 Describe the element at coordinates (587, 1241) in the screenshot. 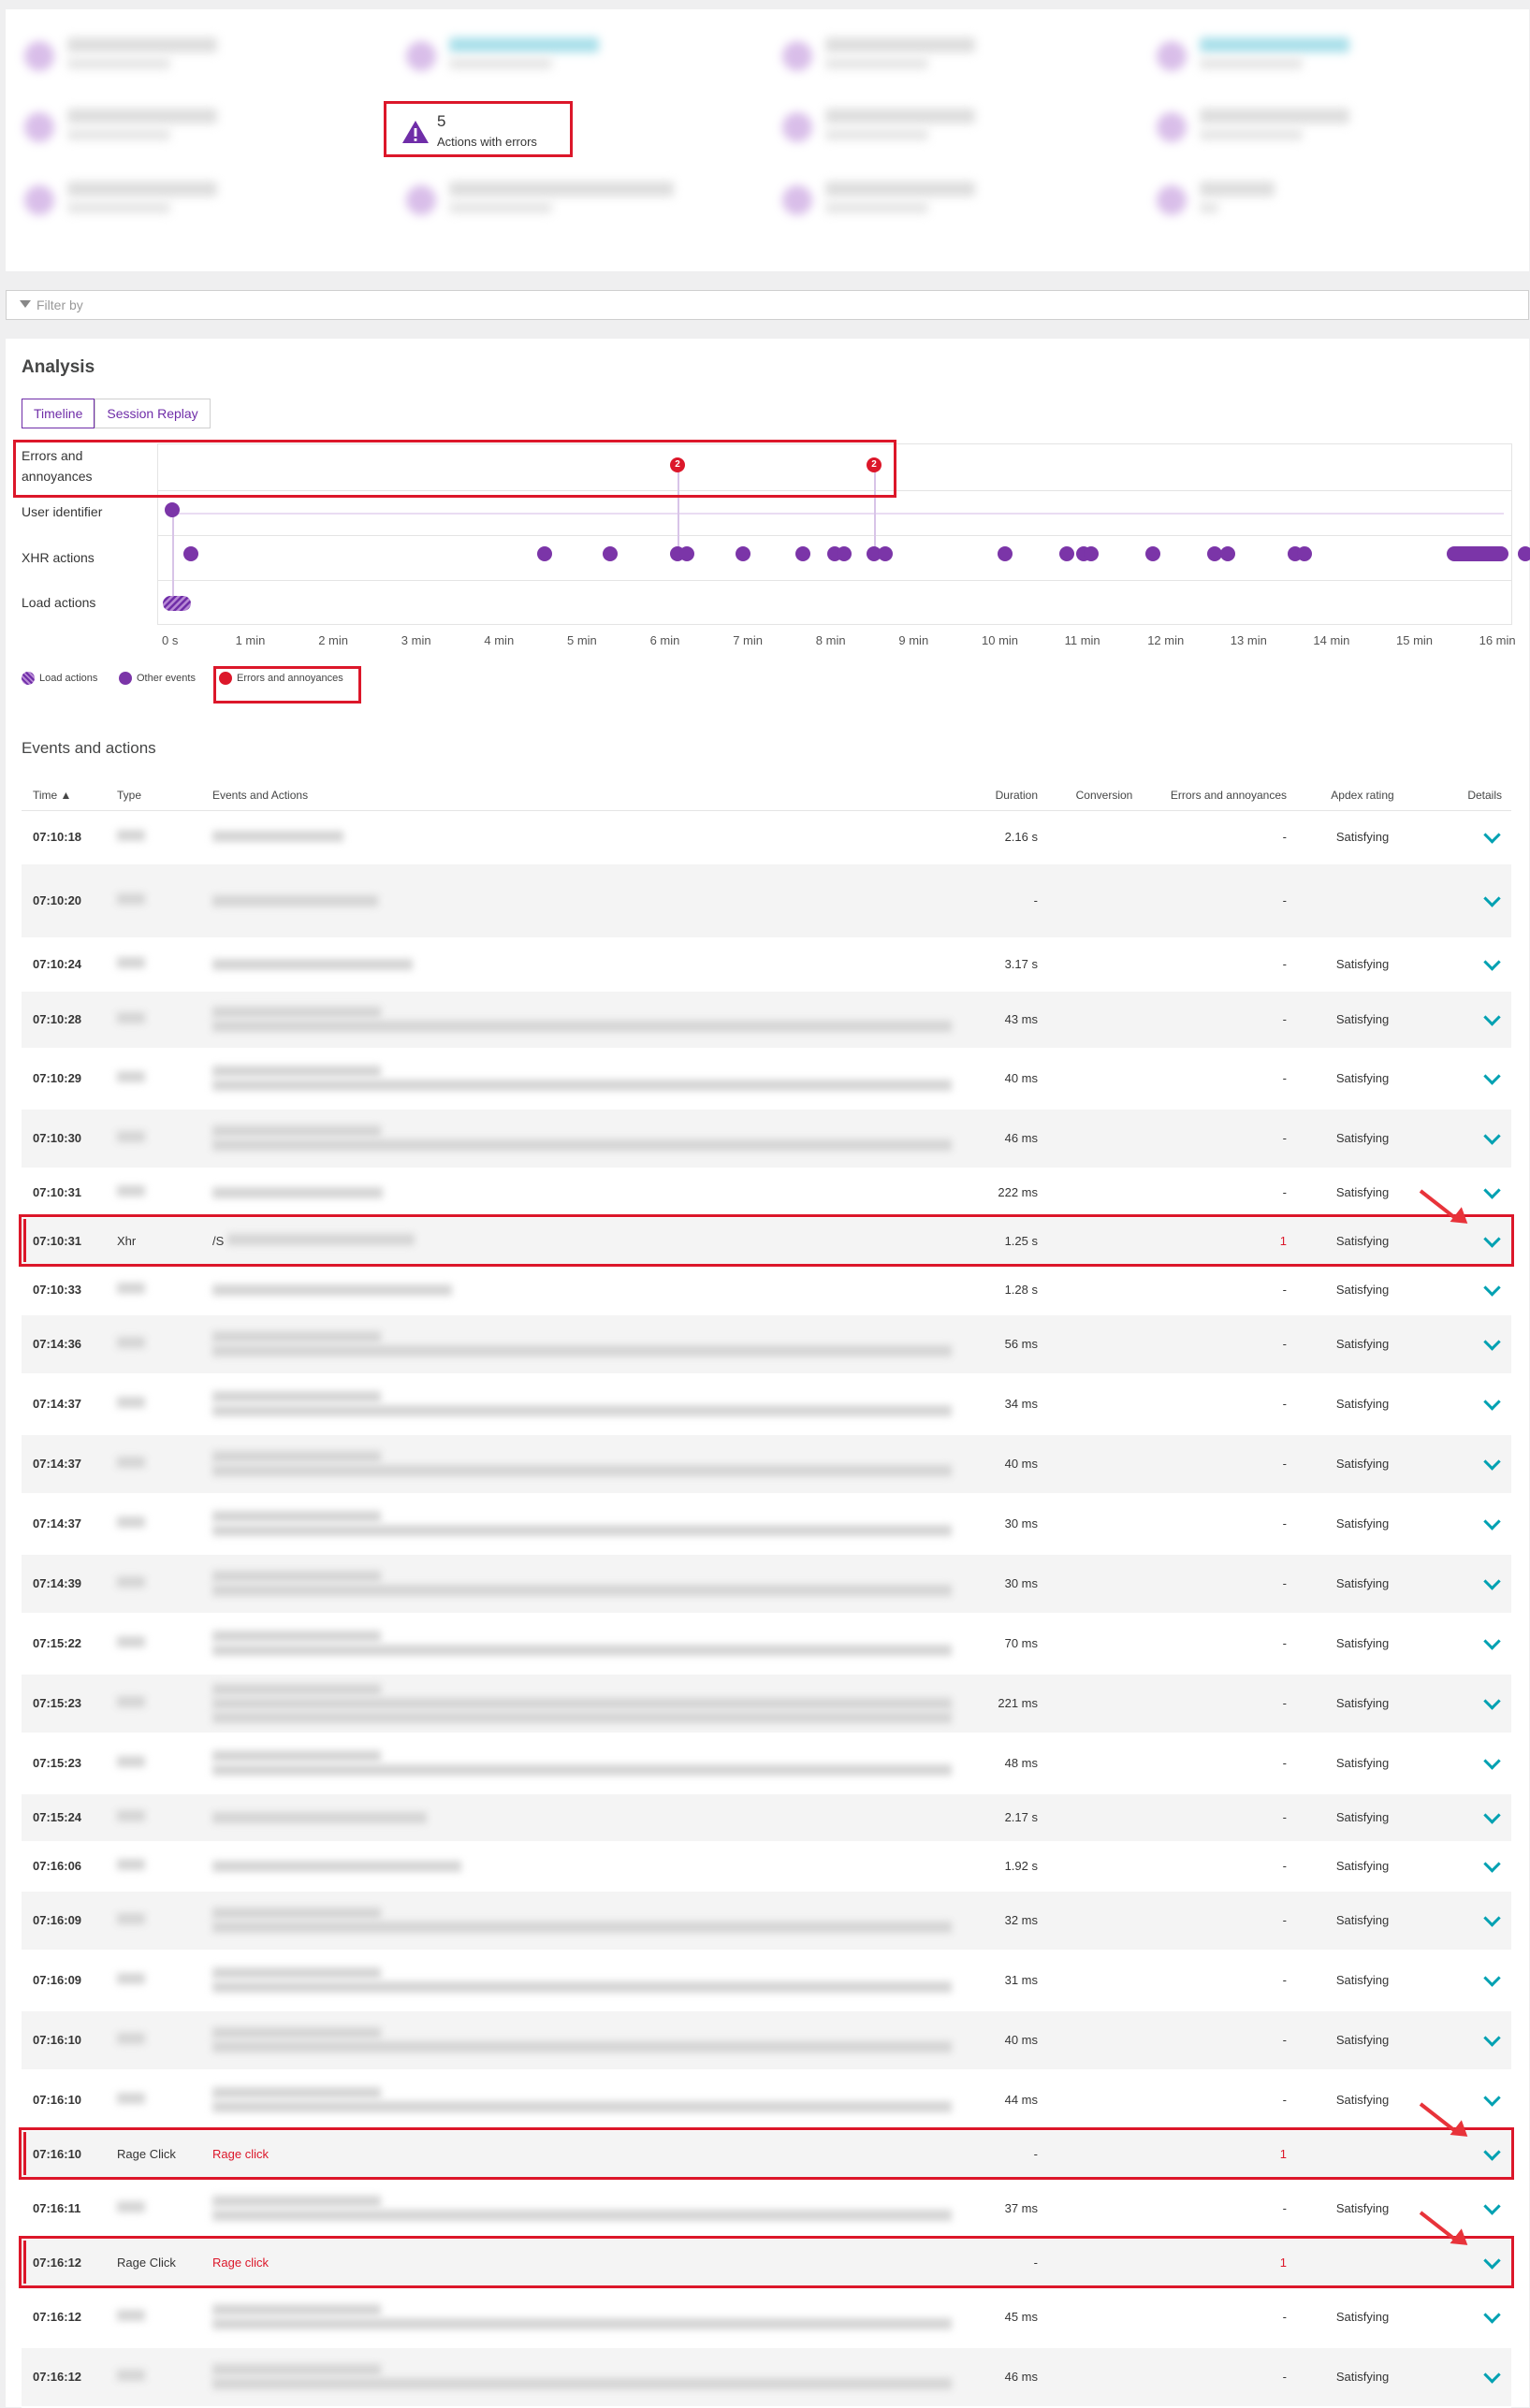

I see `row-action: /S` at that location.